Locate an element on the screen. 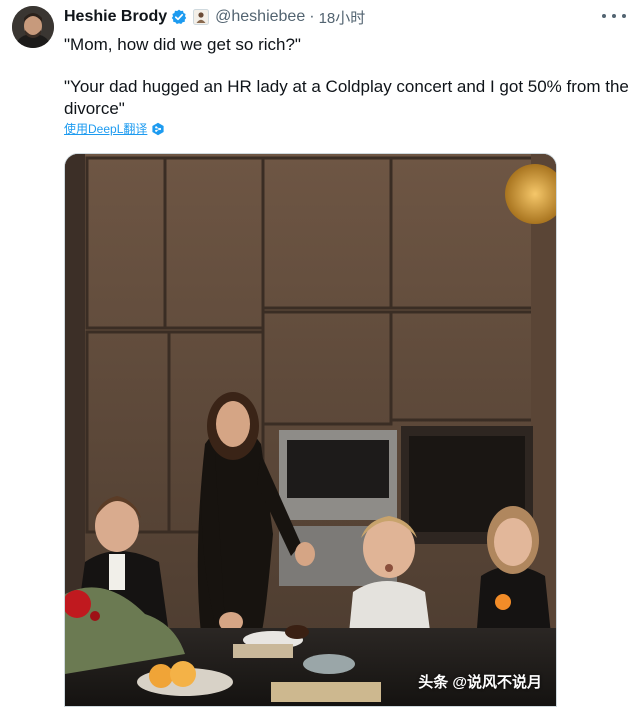 This screenshot has height=707, width=640. tweet-timestamp: 18小时 is located at coordinates (342, 17).